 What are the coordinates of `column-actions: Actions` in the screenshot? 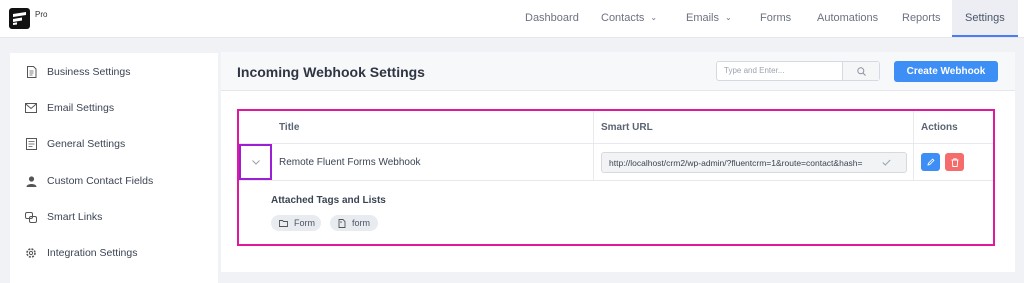 It's located at (939, 127).